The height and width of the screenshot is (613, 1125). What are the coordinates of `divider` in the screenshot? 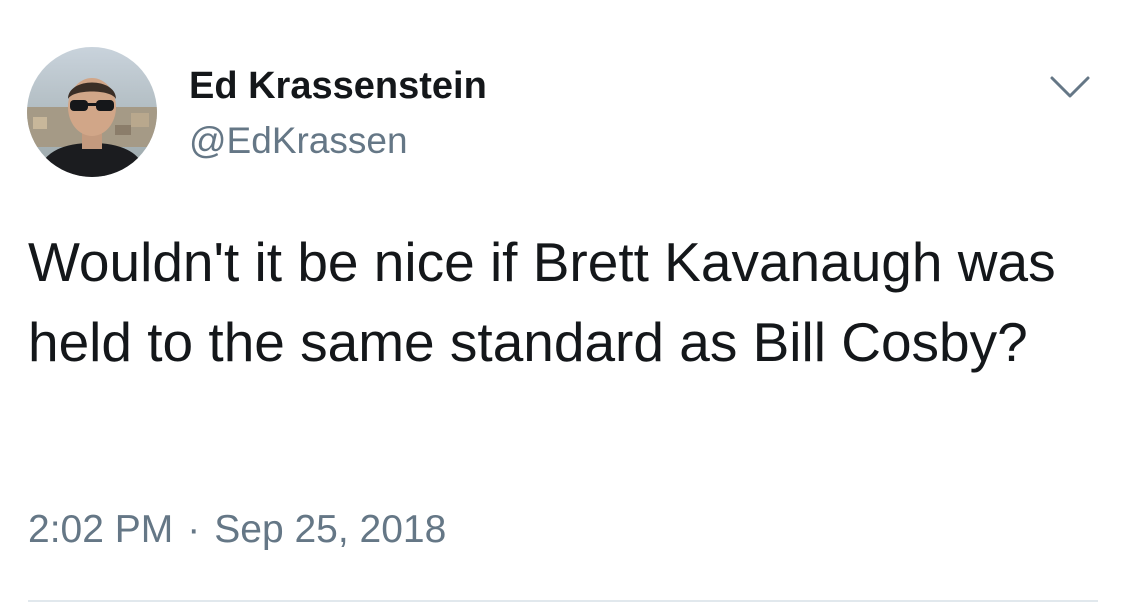 It's located at (563, 601).